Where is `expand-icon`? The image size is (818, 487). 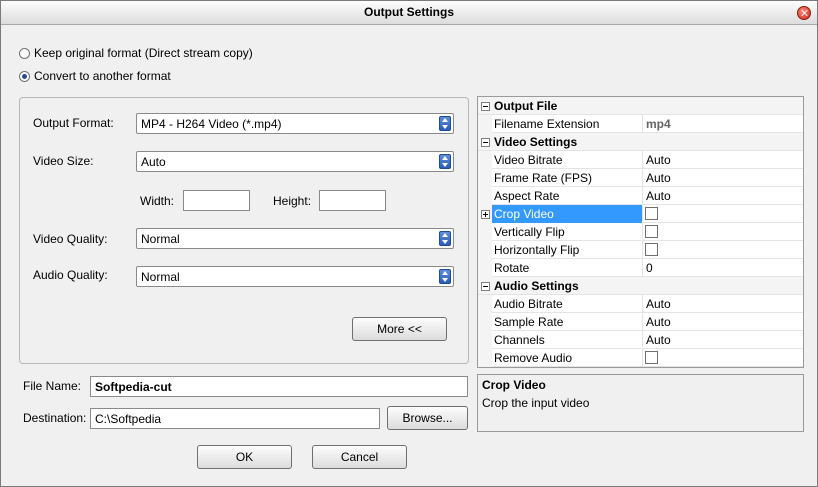 expand-icon is located at coordinates (485, 214).